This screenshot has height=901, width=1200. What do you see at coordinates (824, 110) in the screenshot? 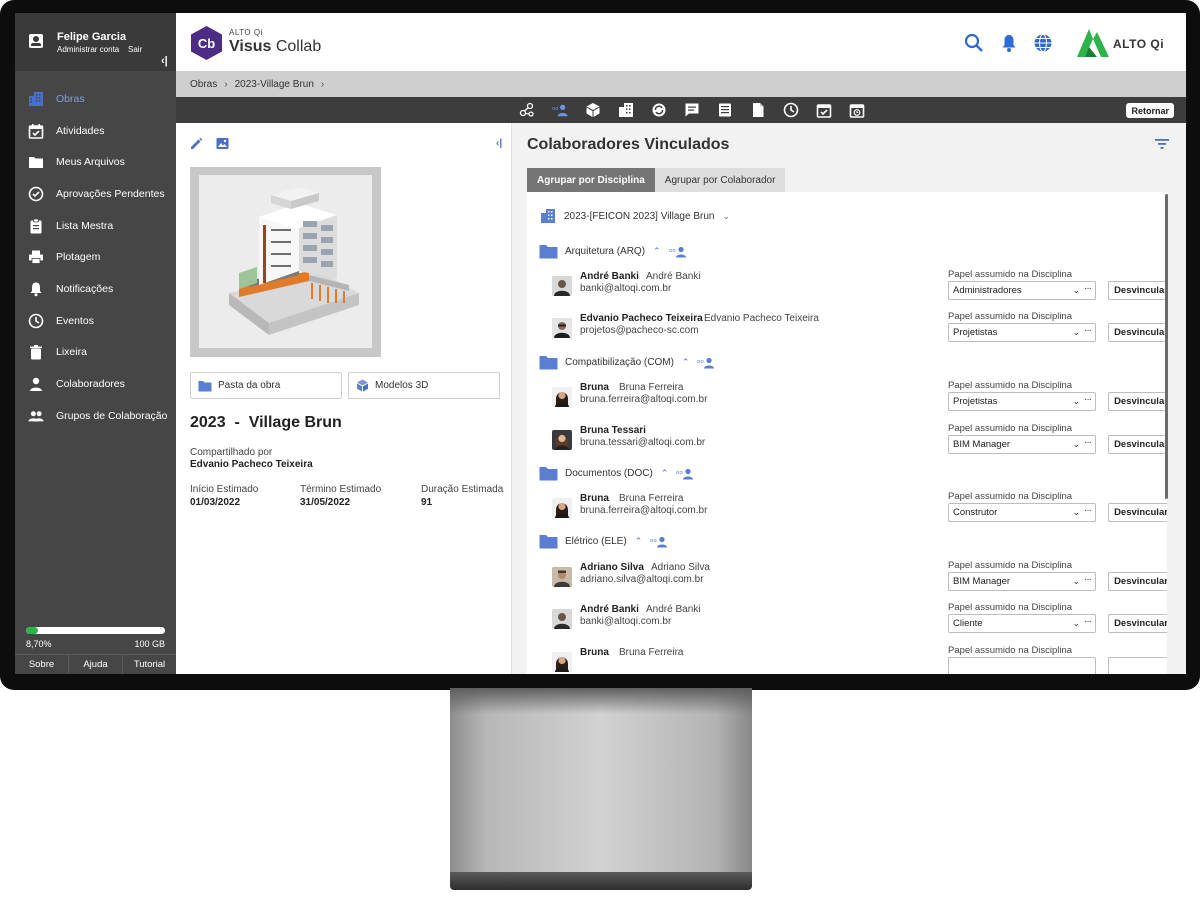
I see `calendar-check-icon` at bounding box center [824, 110].